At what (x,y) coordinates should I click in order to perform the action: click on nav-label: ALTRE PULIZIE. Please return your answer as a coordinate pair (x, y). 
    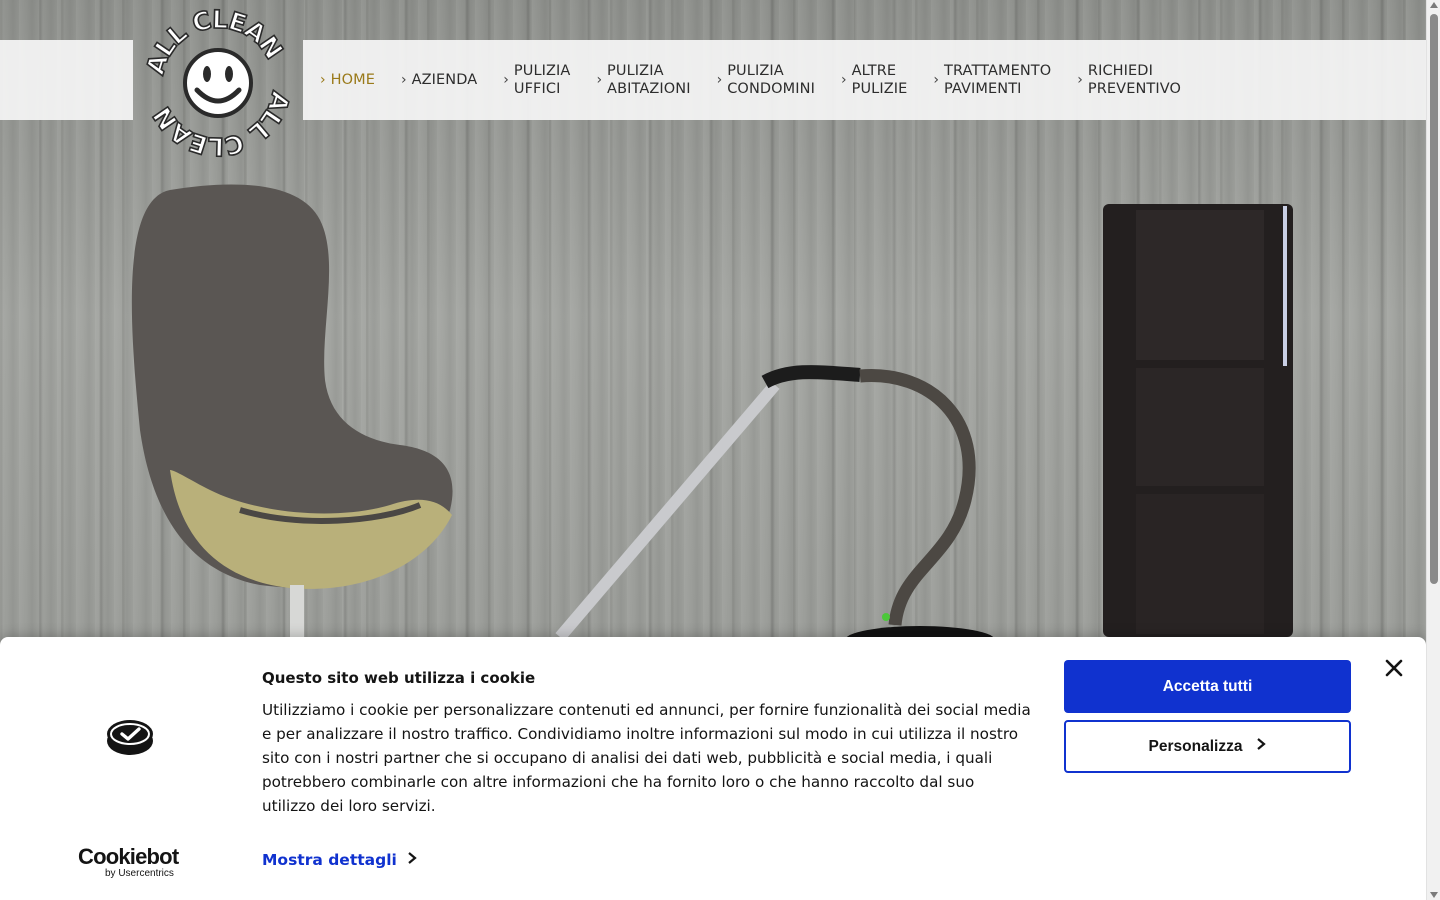
    Looking at the image, I should click on (879, 80).